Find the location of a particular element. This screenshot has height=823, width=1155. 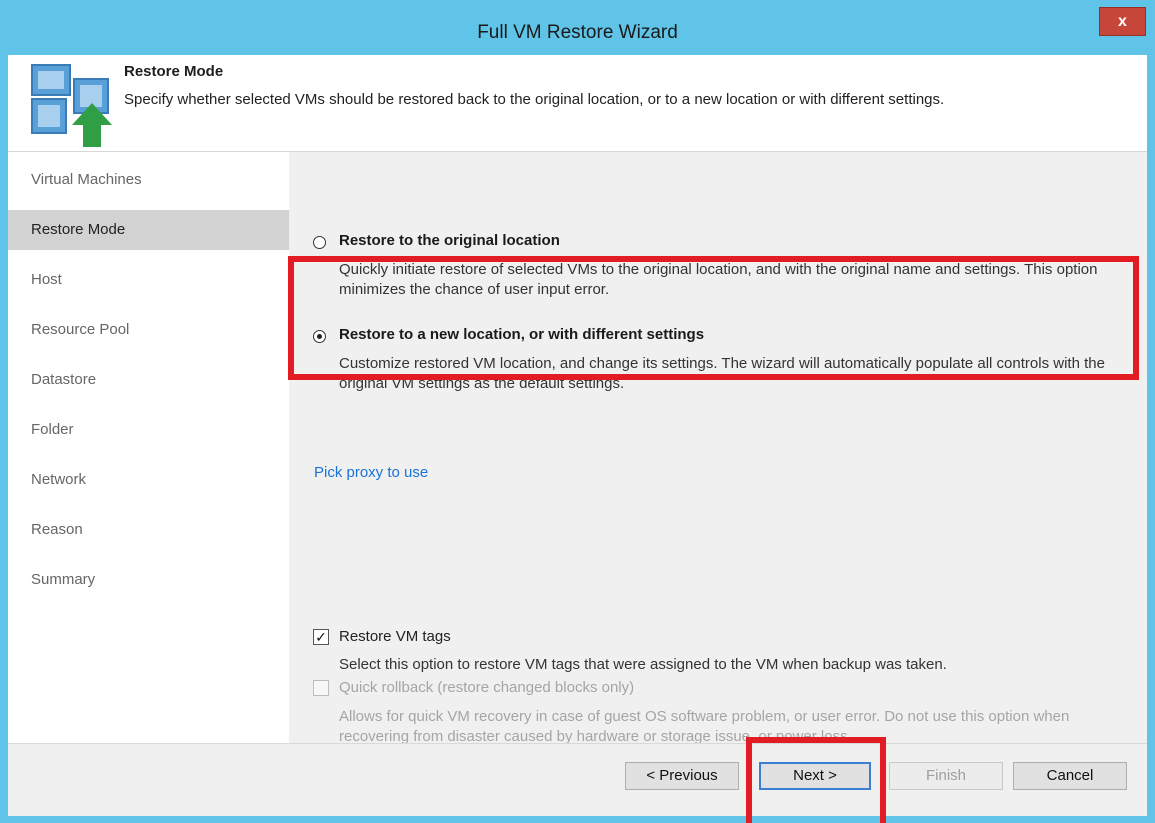

sidebar-item-restore-mode: Restore Mode is located at coordinates (148, 230).